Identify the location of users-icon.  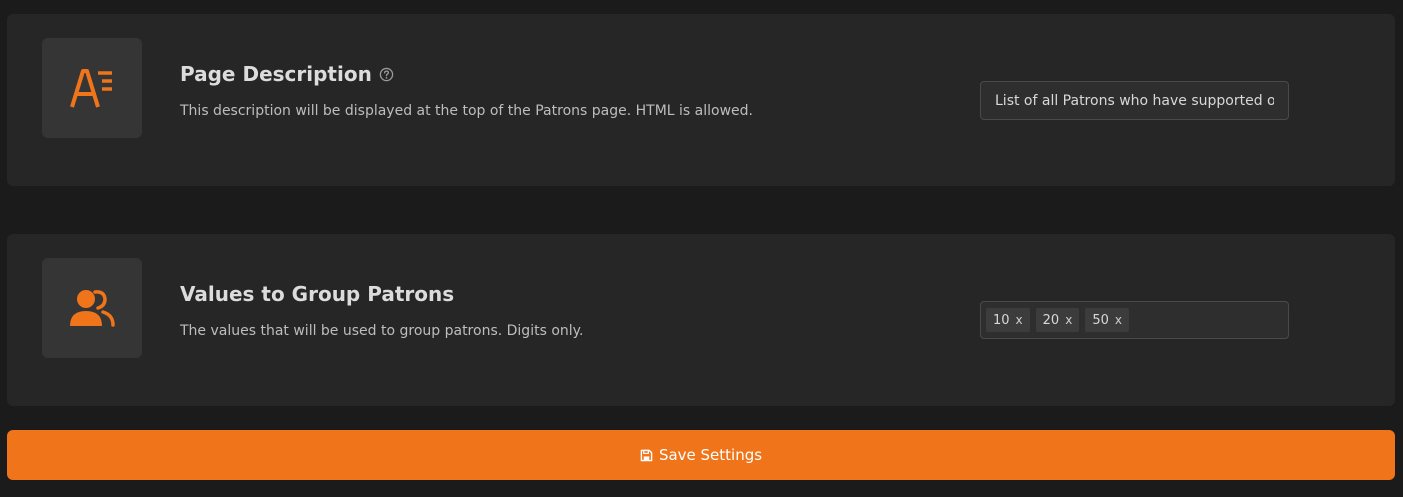
(92, 308).